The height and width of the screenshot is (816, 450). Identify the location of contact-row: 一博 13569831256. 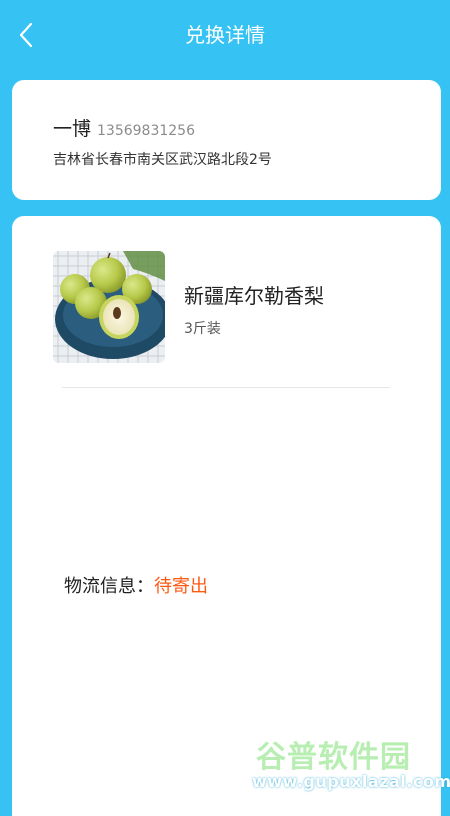
(124, 127).